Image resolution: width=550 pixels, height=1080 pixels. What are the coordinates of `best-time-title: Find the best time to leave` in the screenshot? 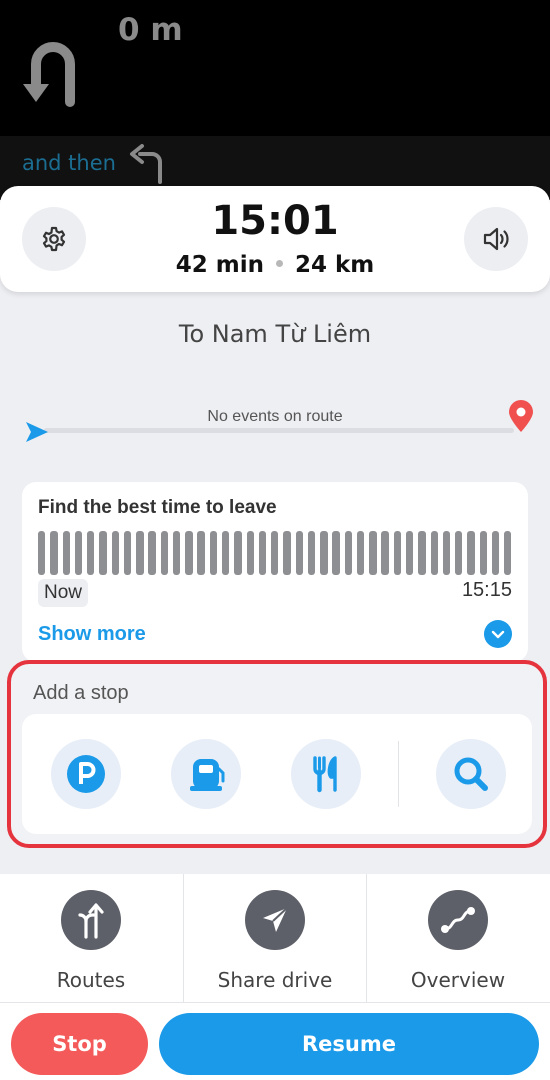 It's located at (157, 507).